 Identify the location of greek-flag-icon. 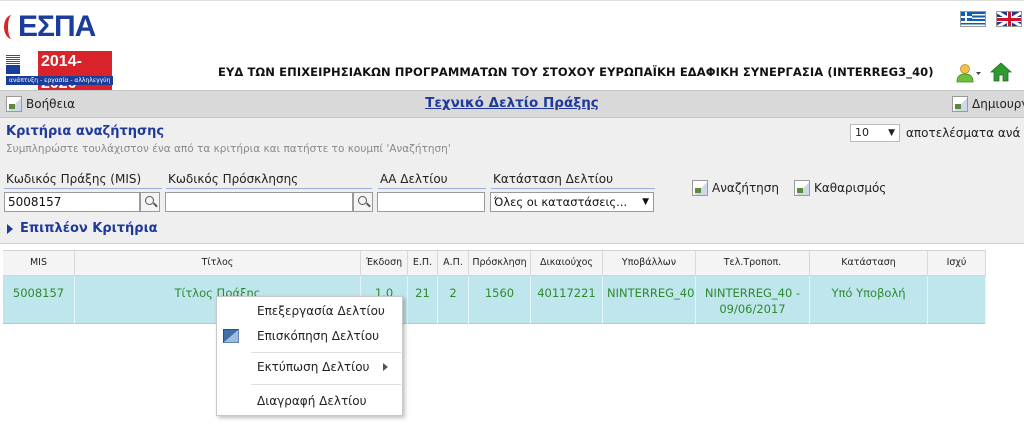
(973, 19).